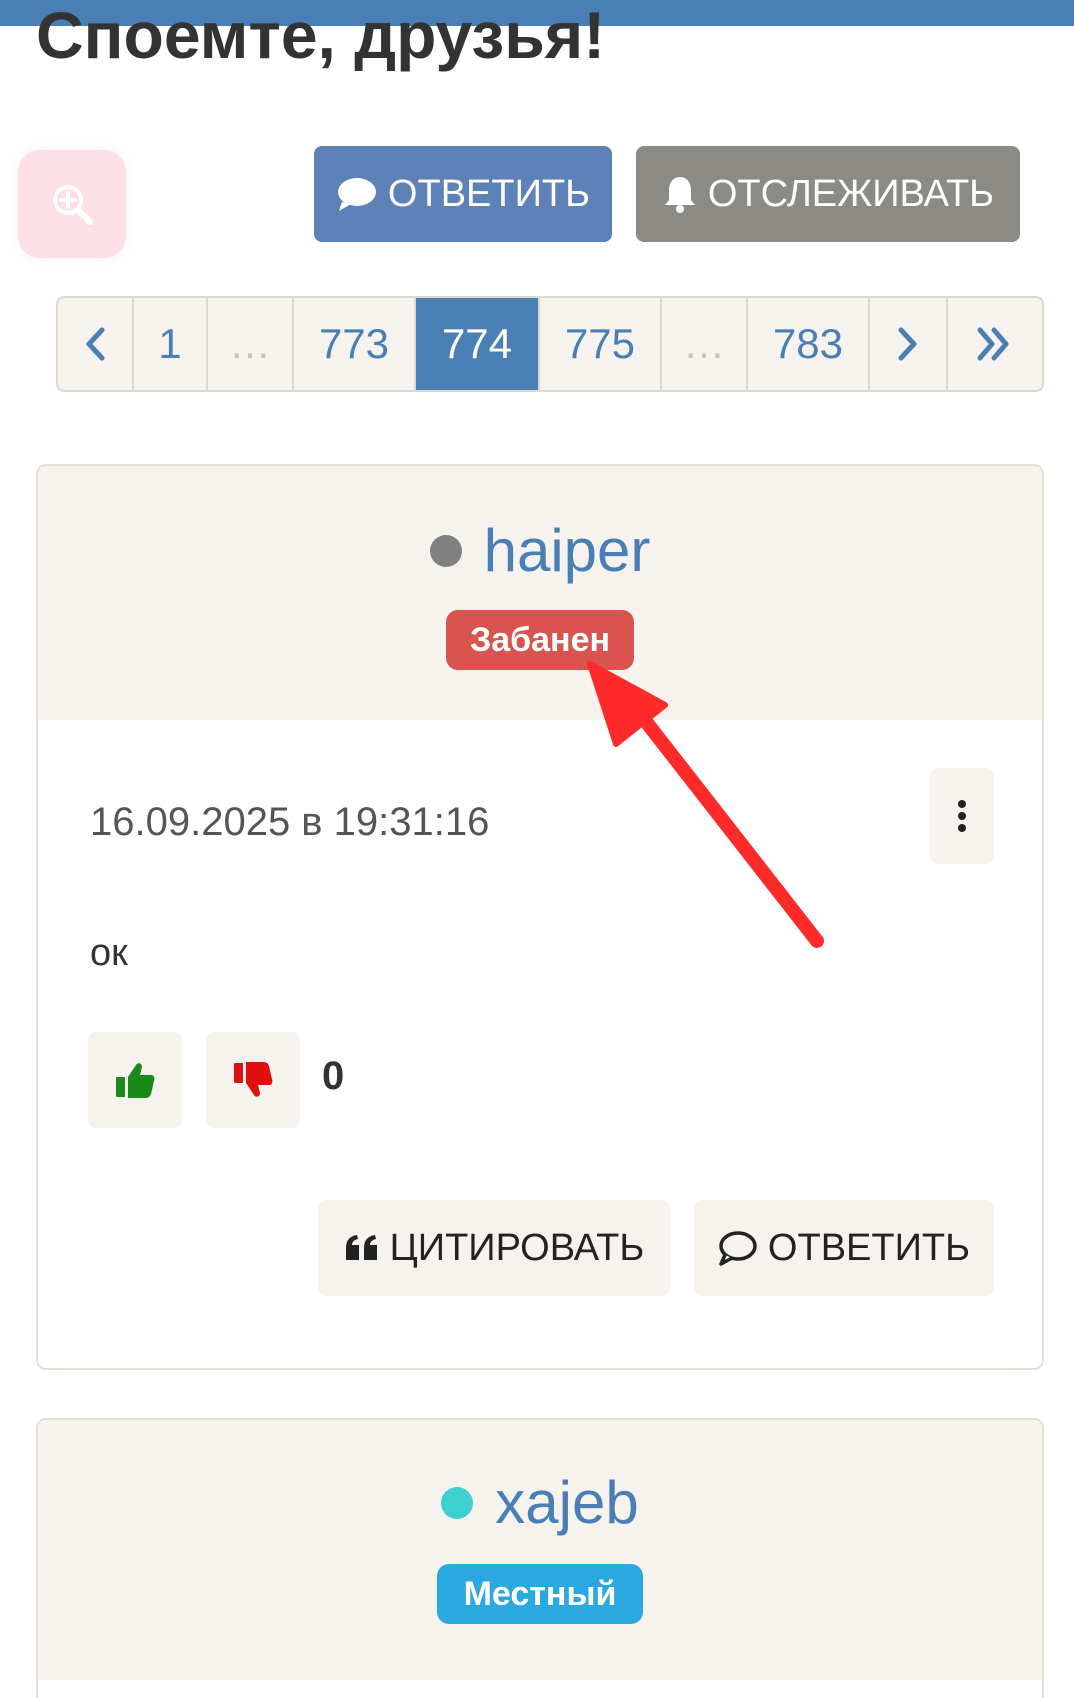  Describe the element at coordinates (361, 1247) in the screenshot. I see `quote-icon` at that location.